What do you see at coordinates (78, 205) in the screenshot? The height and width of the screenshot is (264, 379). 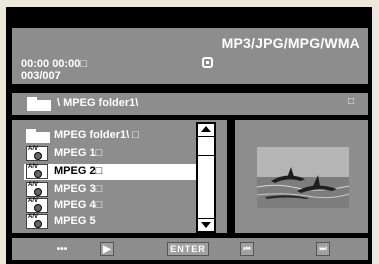 I see `list-item-label: MPEG 4□` at bounding box center [78, 205].